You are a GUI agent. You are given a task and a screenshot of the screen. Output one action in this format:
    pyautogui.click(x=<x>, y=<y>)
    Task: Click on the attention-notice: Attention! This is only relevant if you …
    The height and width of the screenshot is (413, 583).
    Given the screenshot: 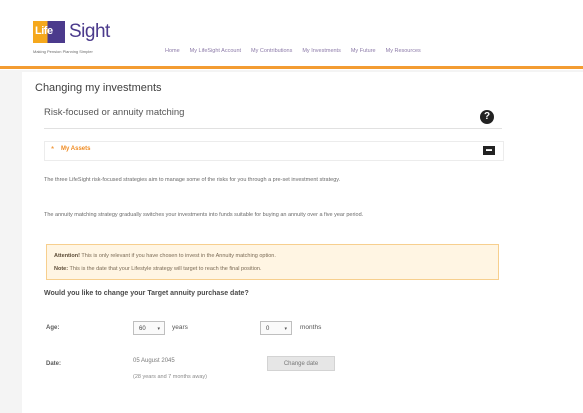 What is the action you would take?
    pyautogui.click(x=272, y=262)
    